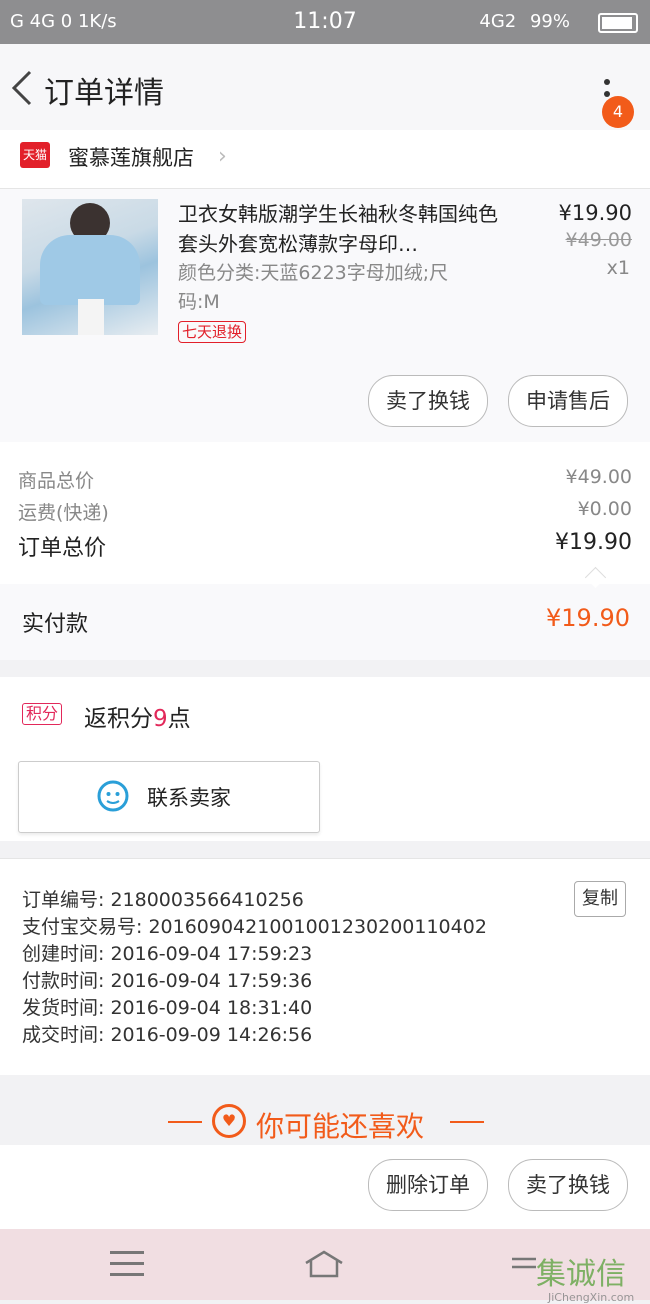 Image resolution: width=650 pixels, height=1304 pixels. Describe the element at coordinates (55, 624) in the screenshot. I see `paid-label: 实付款` at that location.